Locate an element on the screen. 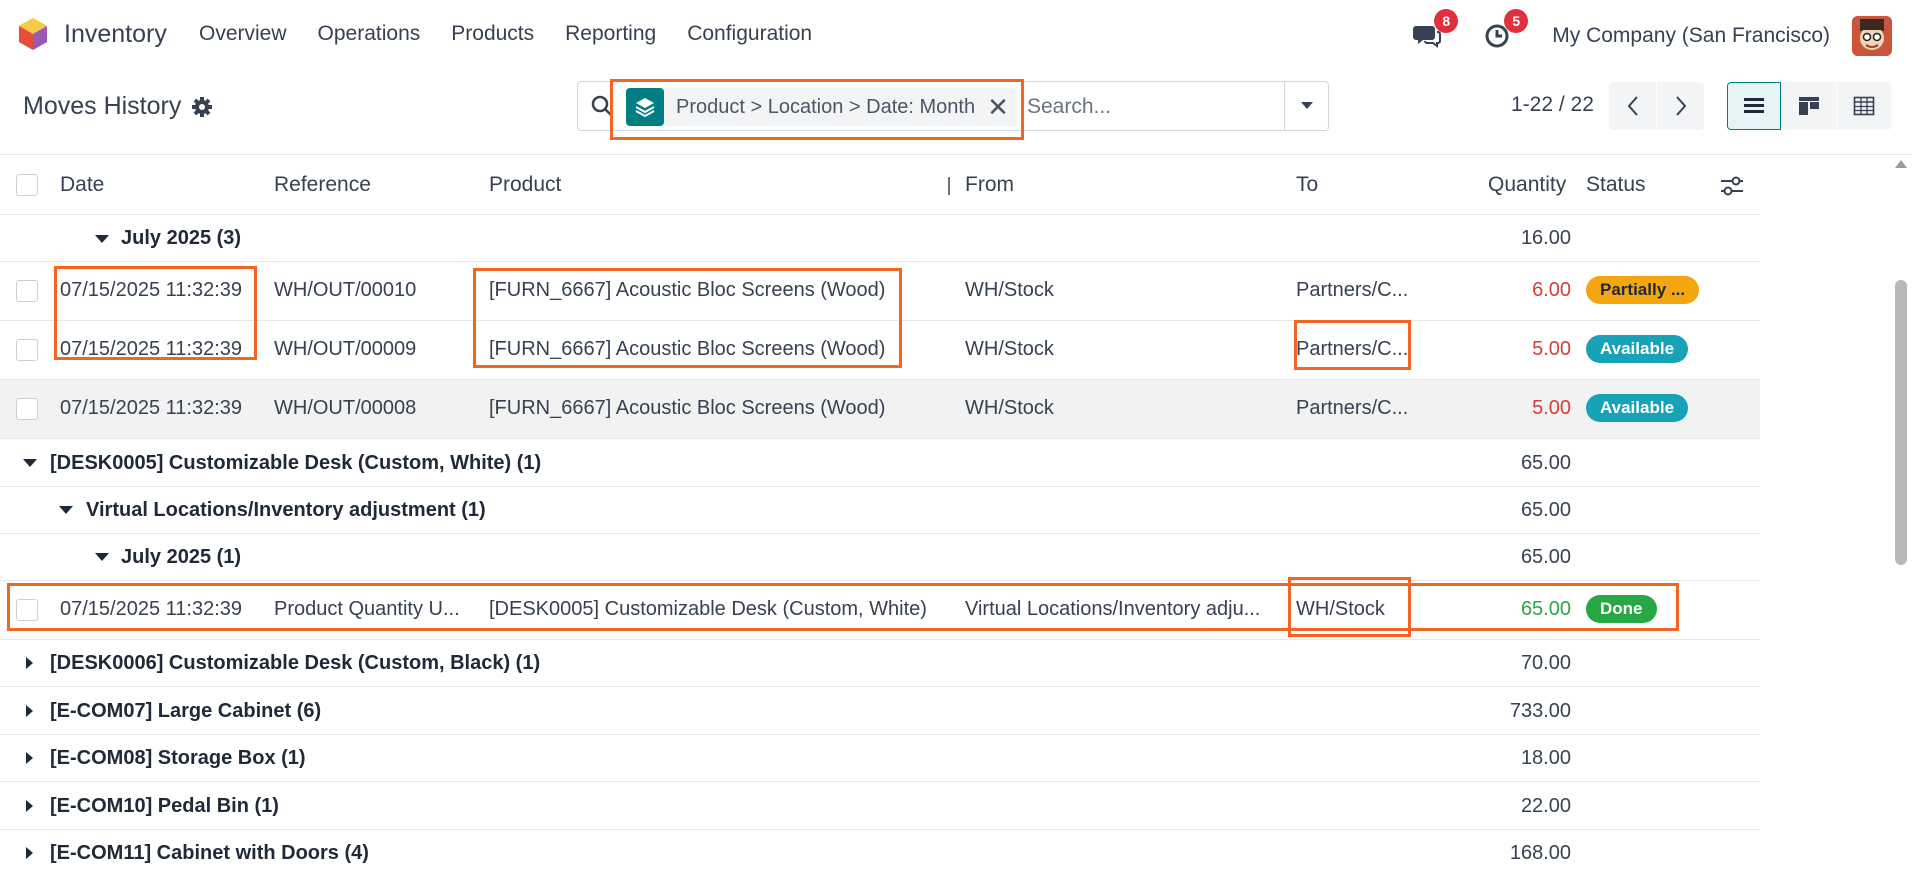 Image resolution: width=1912 pixels, height=870 pixels. cell-reference: WH/OUT/00010 is located at coordinates (345, 290).